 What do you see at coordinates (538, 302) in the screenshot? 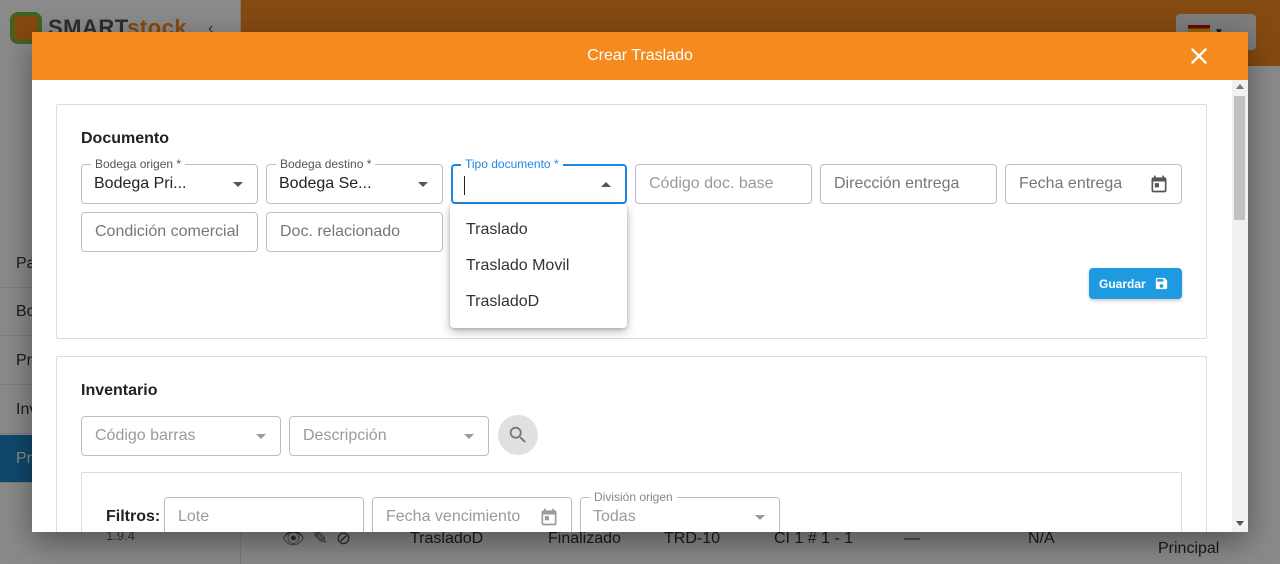
I see `option-trasladod: TrasladoD` at bounding box center [538, 302].